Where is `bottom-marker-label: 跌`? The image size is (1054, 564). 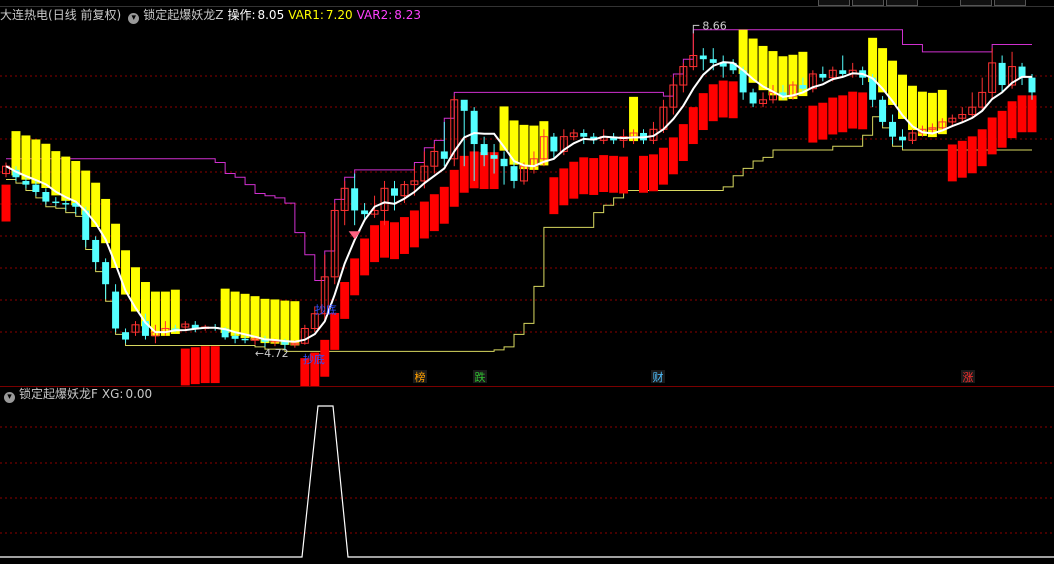
bottom-marker-label: 跌 is located at coordinates (480, 377).